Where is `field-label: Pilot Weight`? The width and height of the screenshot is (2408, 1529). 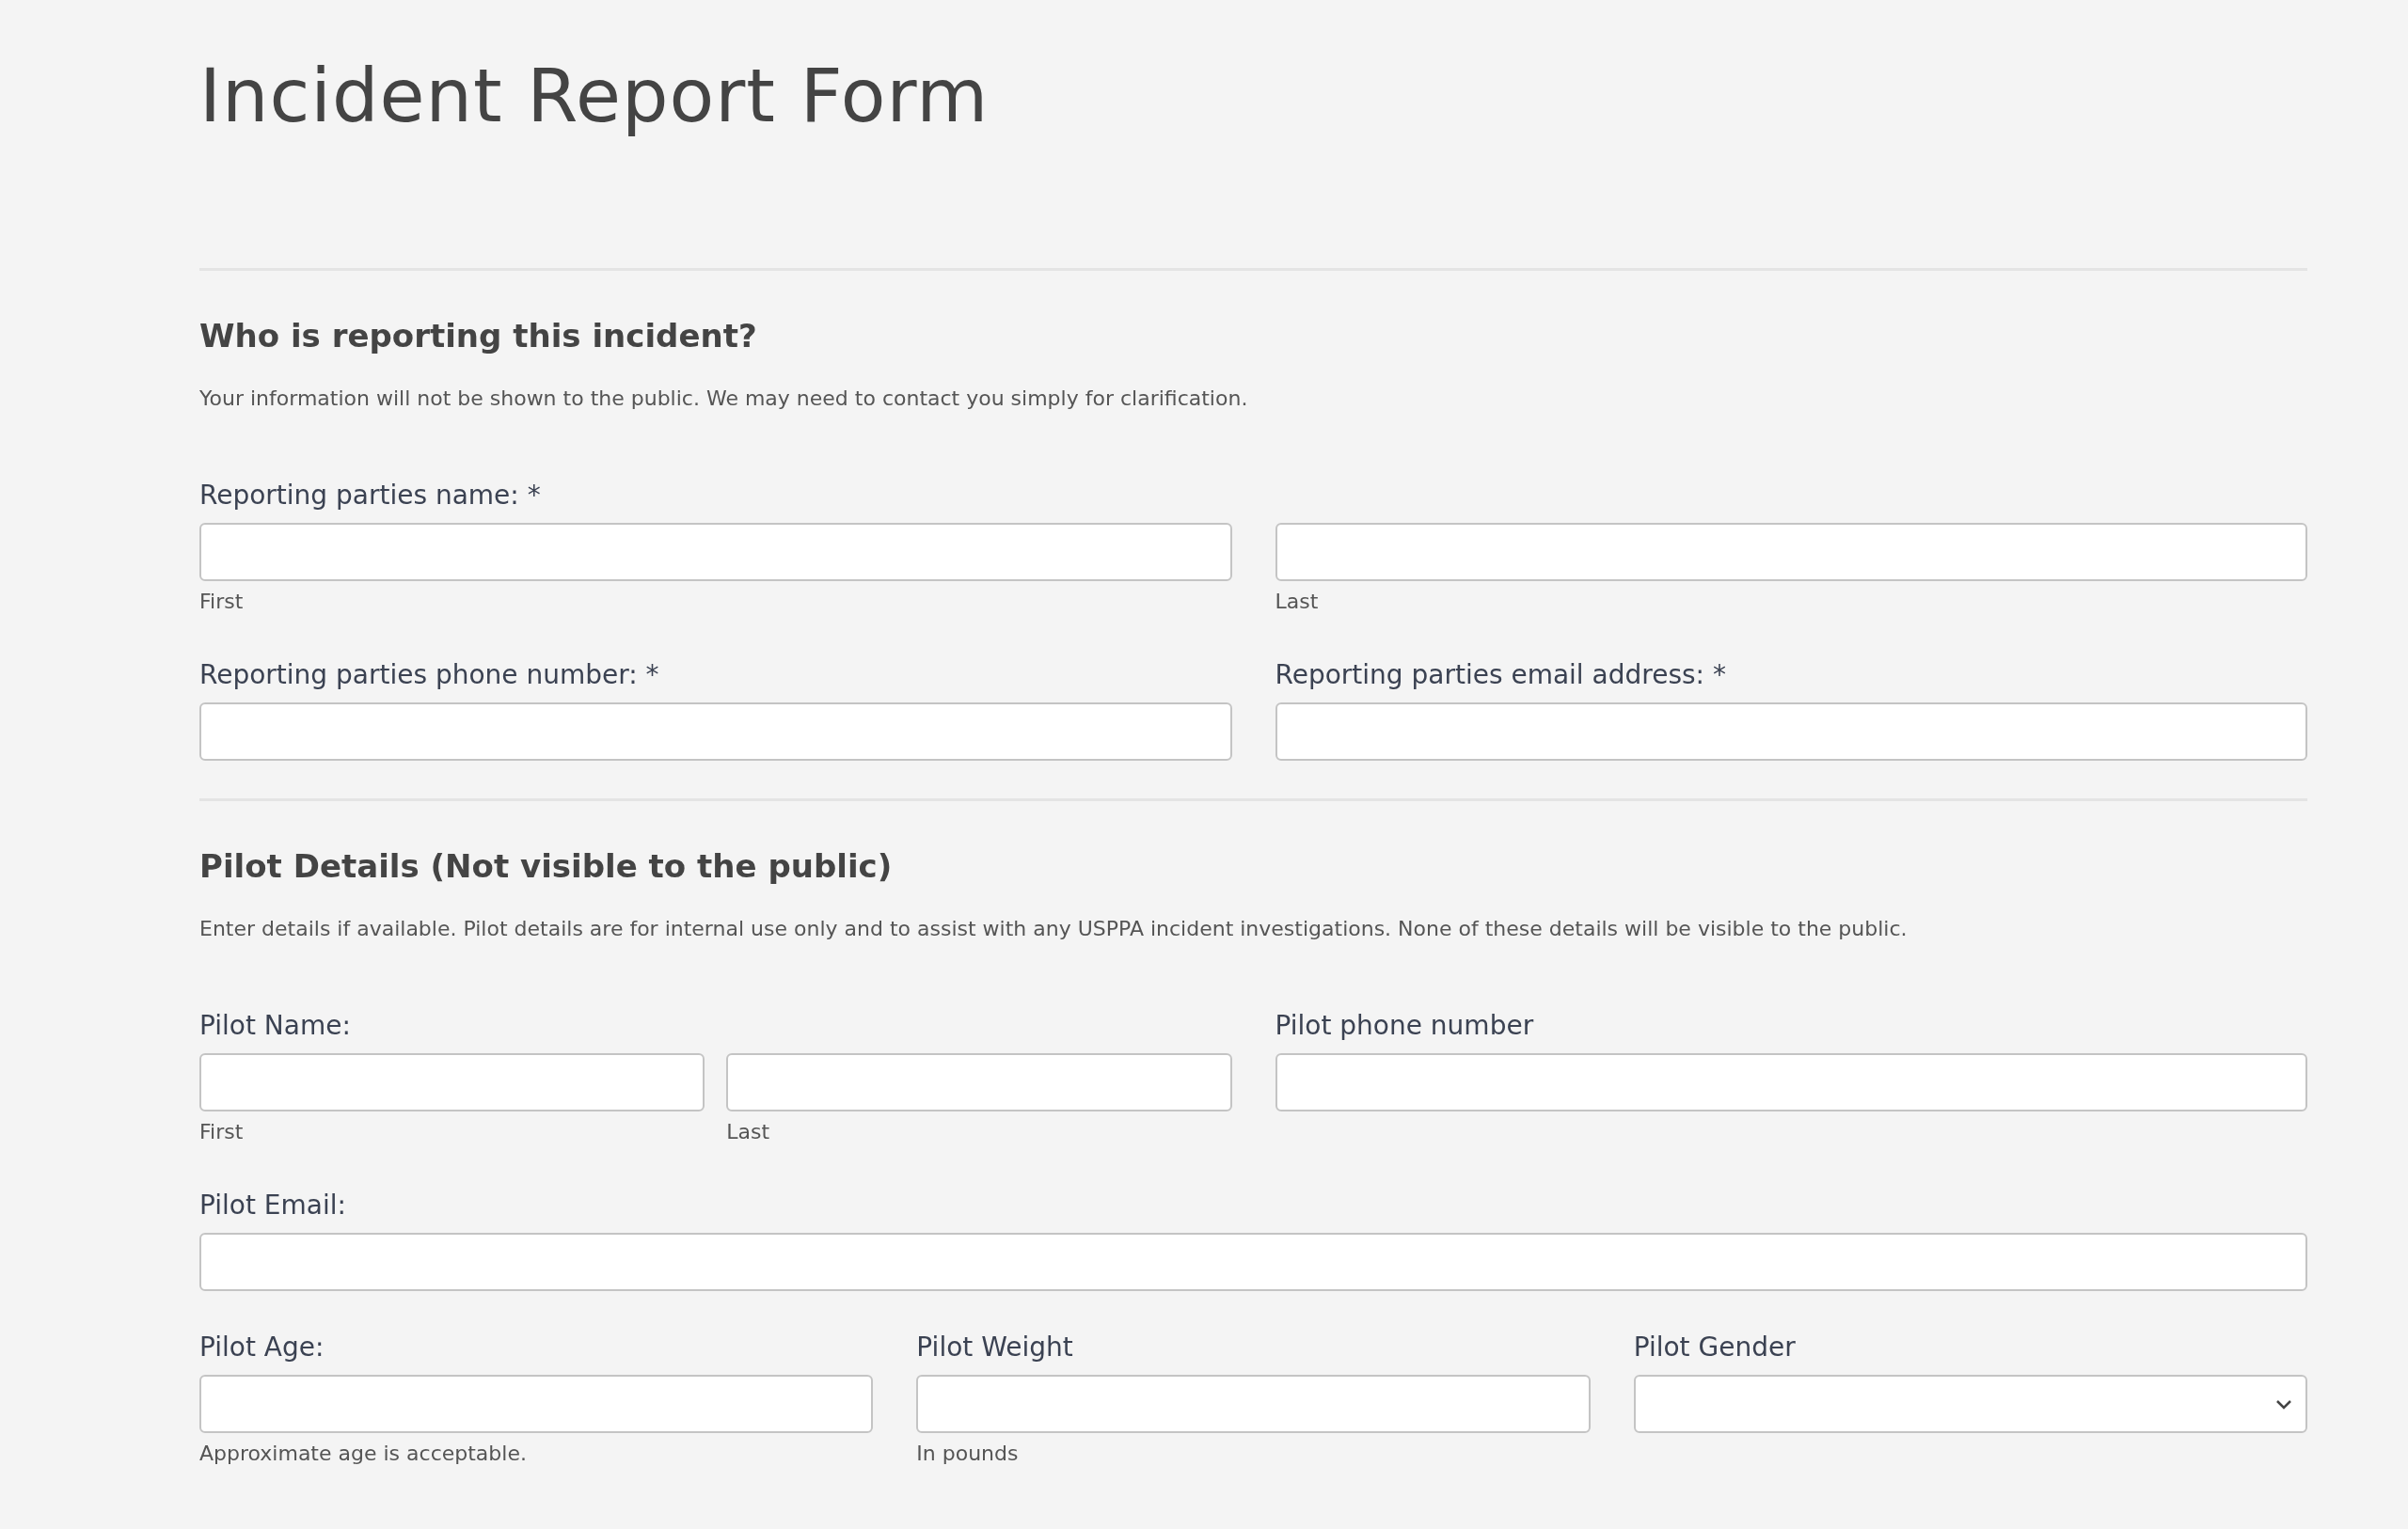
field-label: Pilot Weight is located at coordinates (995, 1347).